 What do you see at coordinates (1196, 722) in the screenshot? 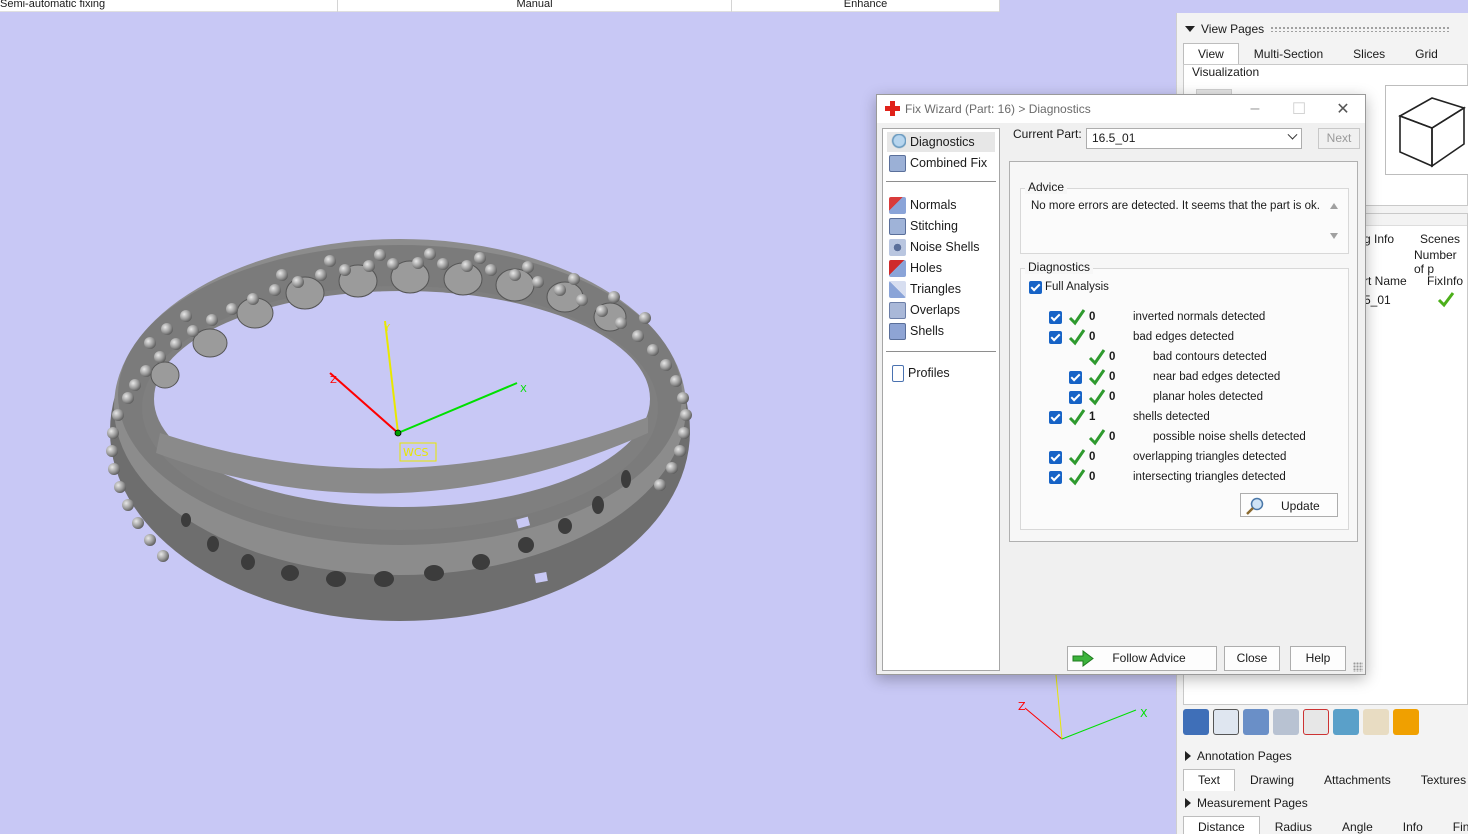
I see `part-select-icon` at bounding box center [1196, 722].